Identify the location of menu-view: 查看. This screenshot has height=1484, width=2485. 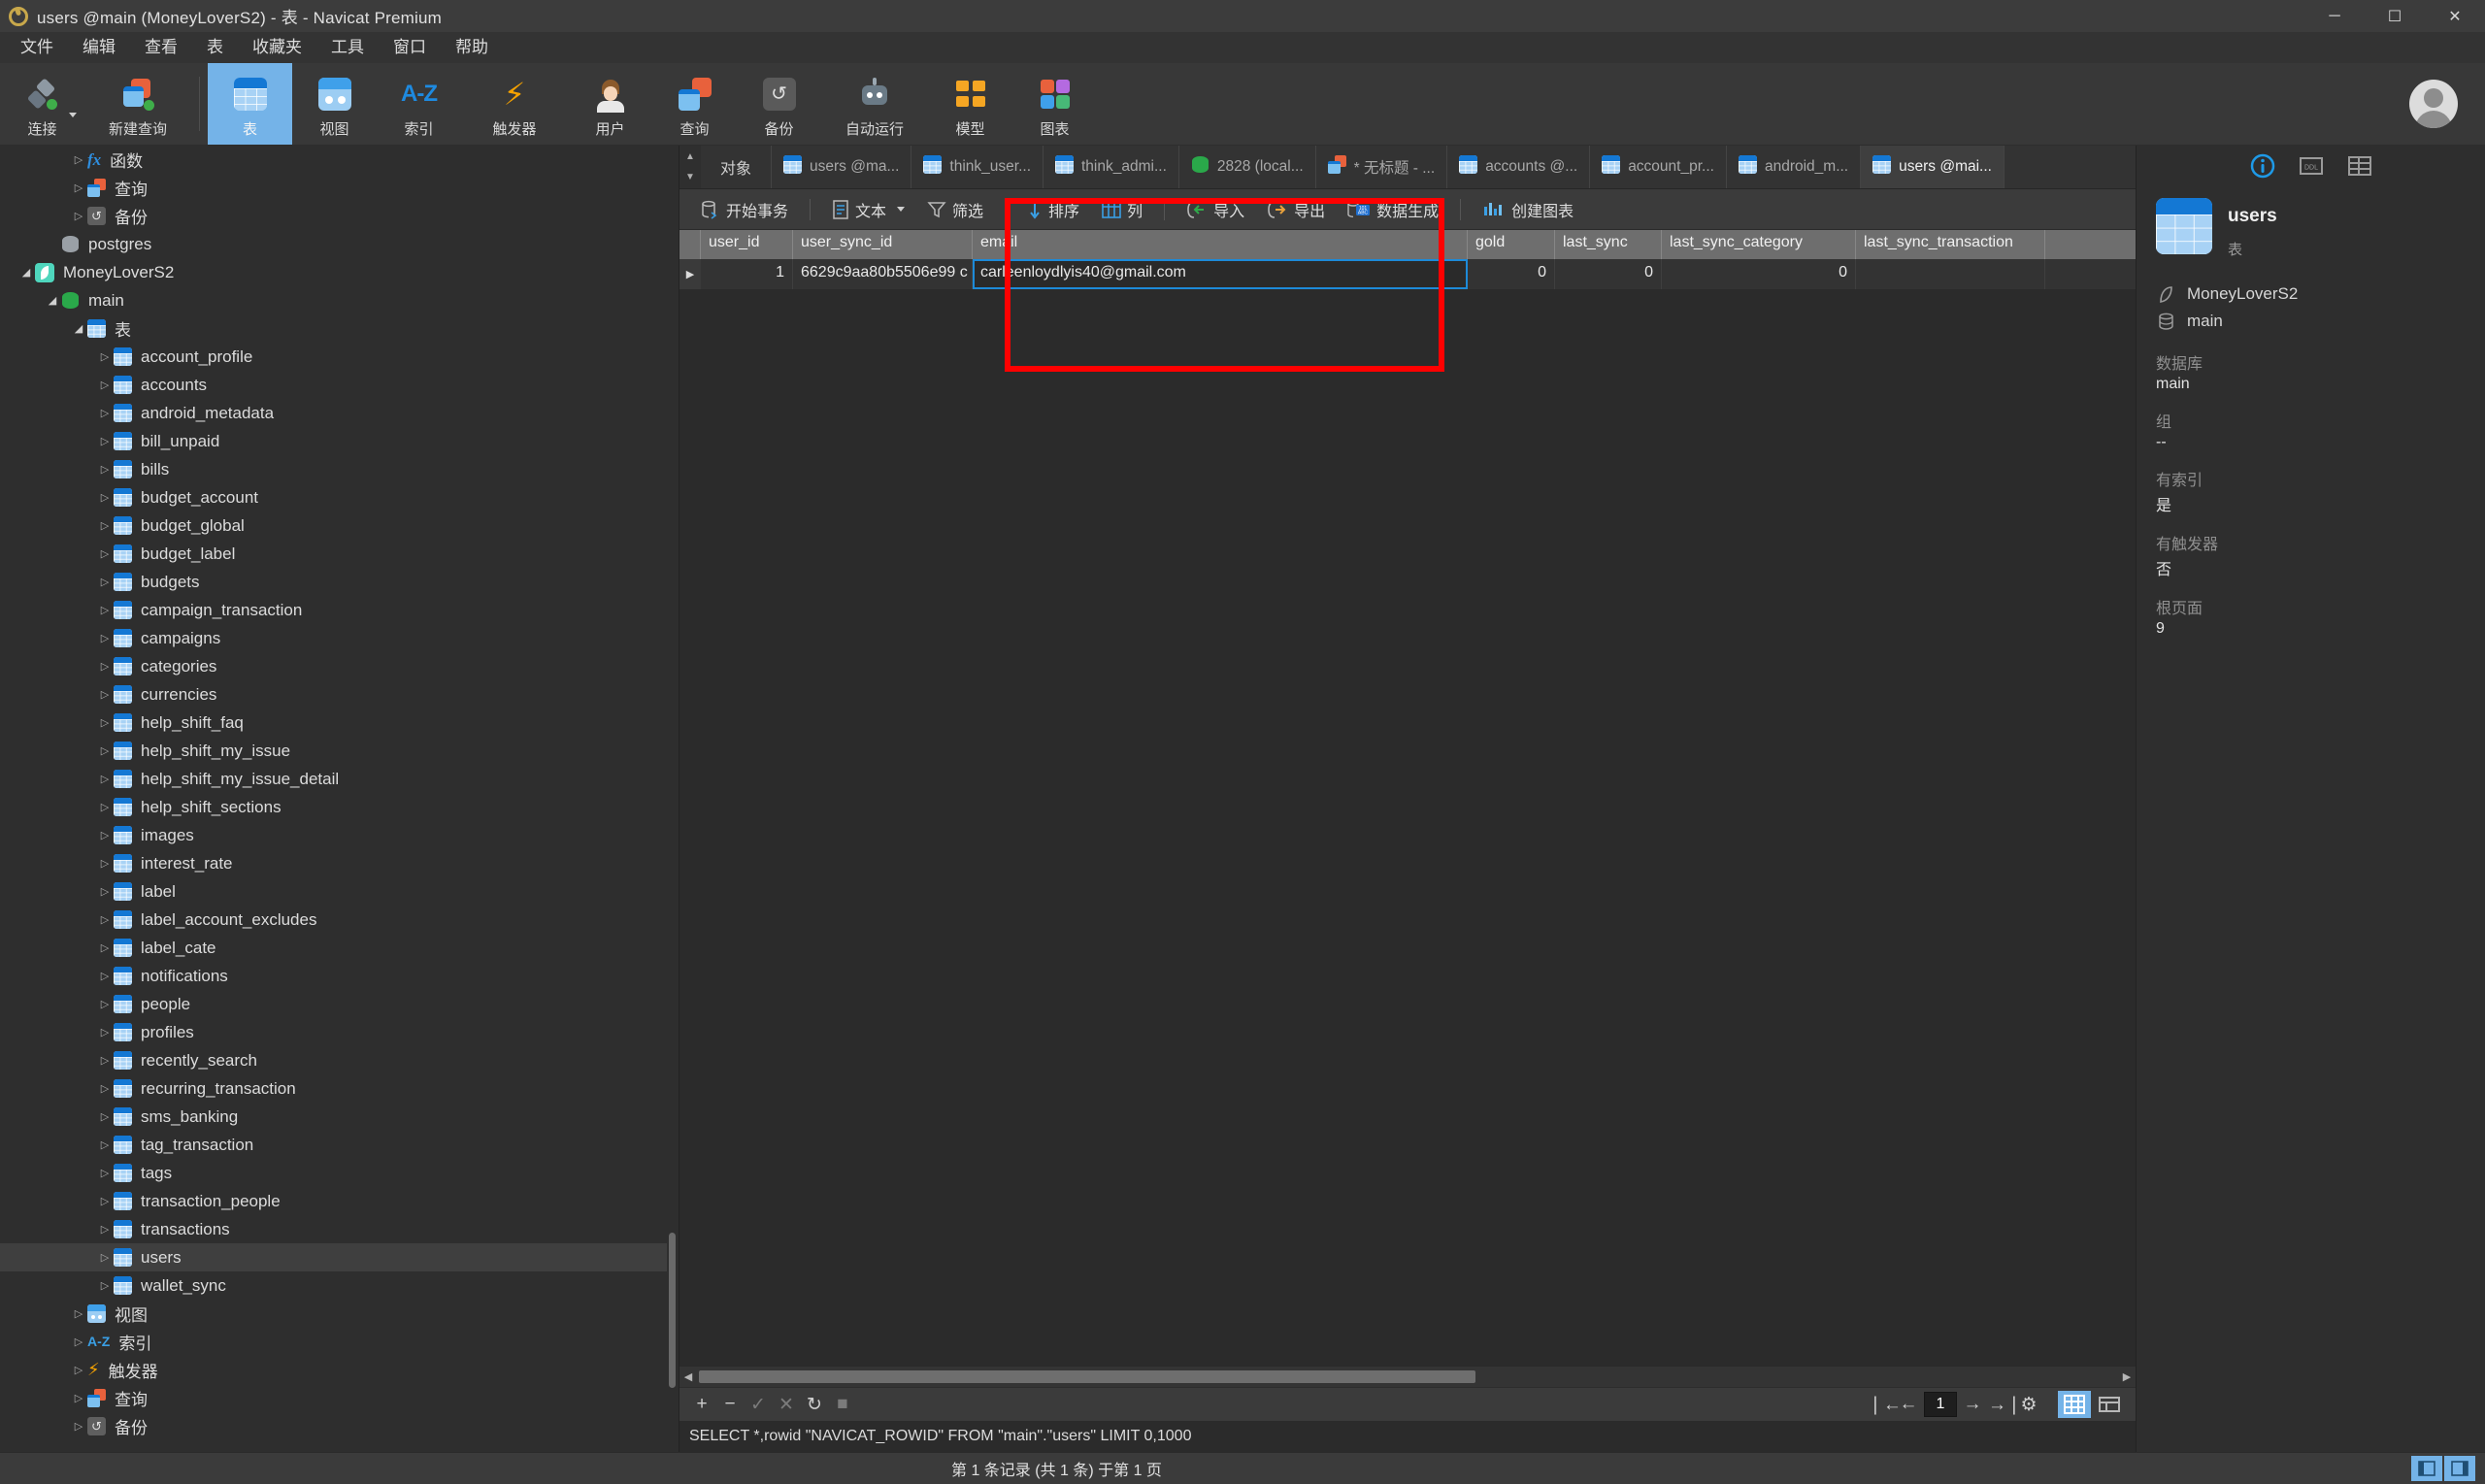
(161, 47).